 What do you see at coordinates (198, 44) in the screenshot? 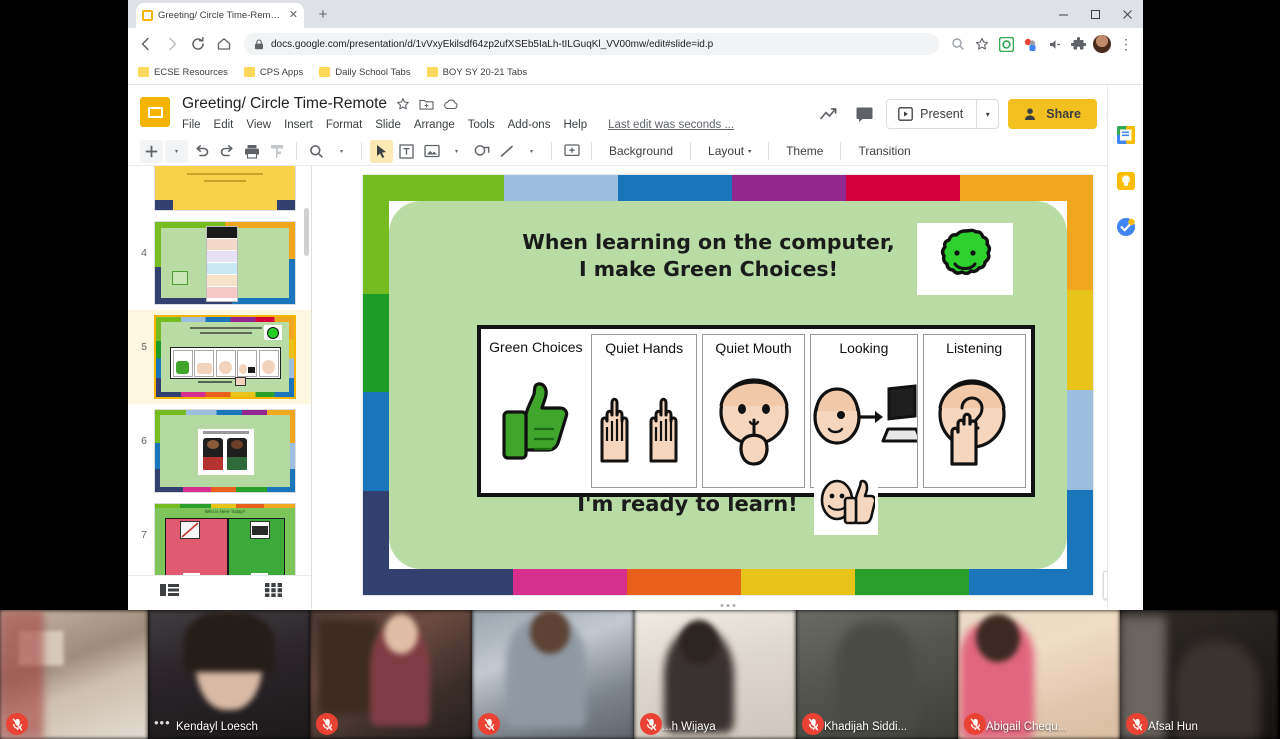
I see `reload-icon` at bounding box center [198, 44].